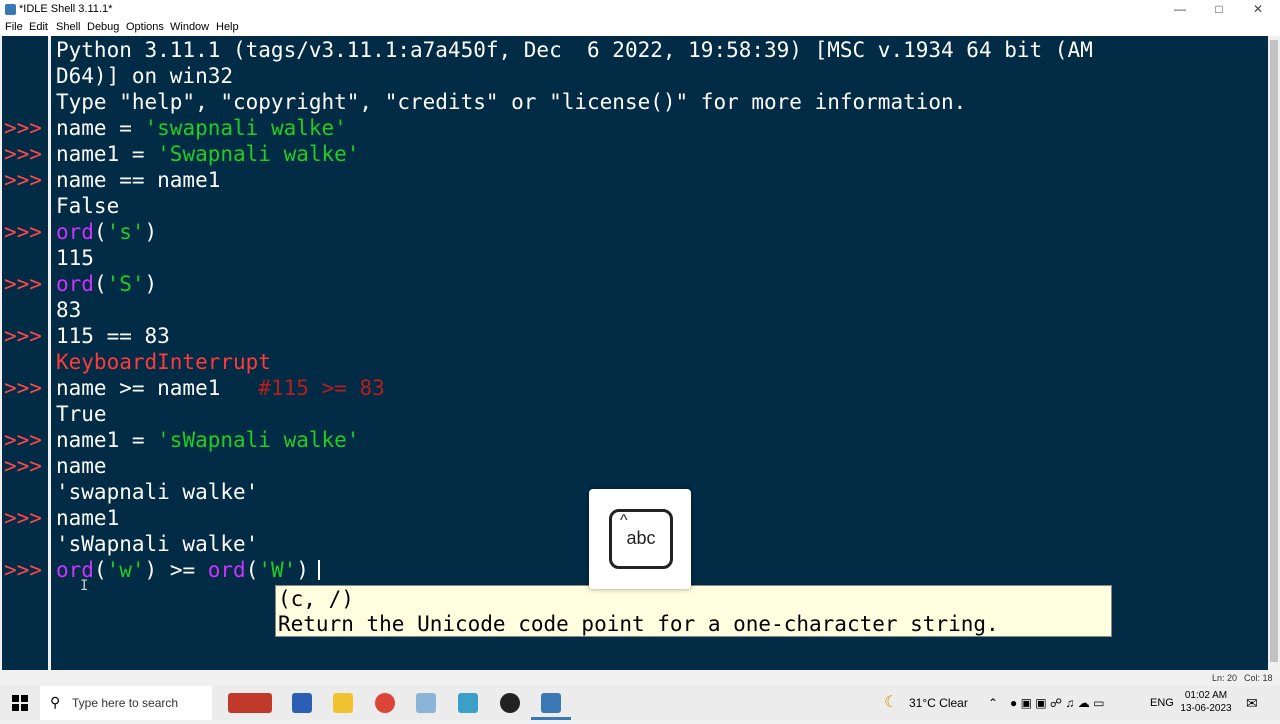 Image resolution: width=1280 pixels, height=724 pixels. I want to click on code-token: 115, so click(75, 258).